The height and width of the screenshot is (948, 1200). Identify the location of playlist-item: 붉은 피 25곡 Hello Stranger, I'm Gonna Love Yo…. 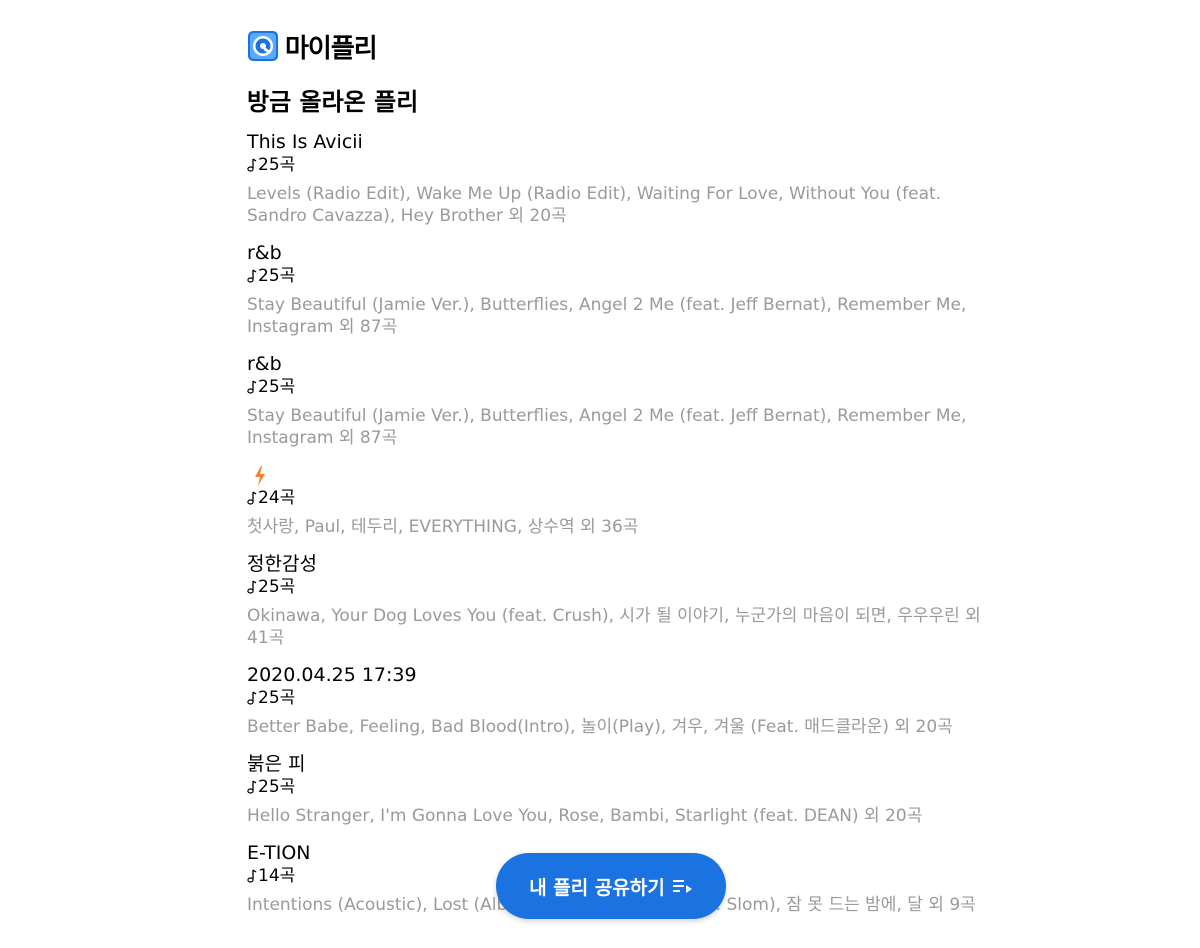
(617, 789).